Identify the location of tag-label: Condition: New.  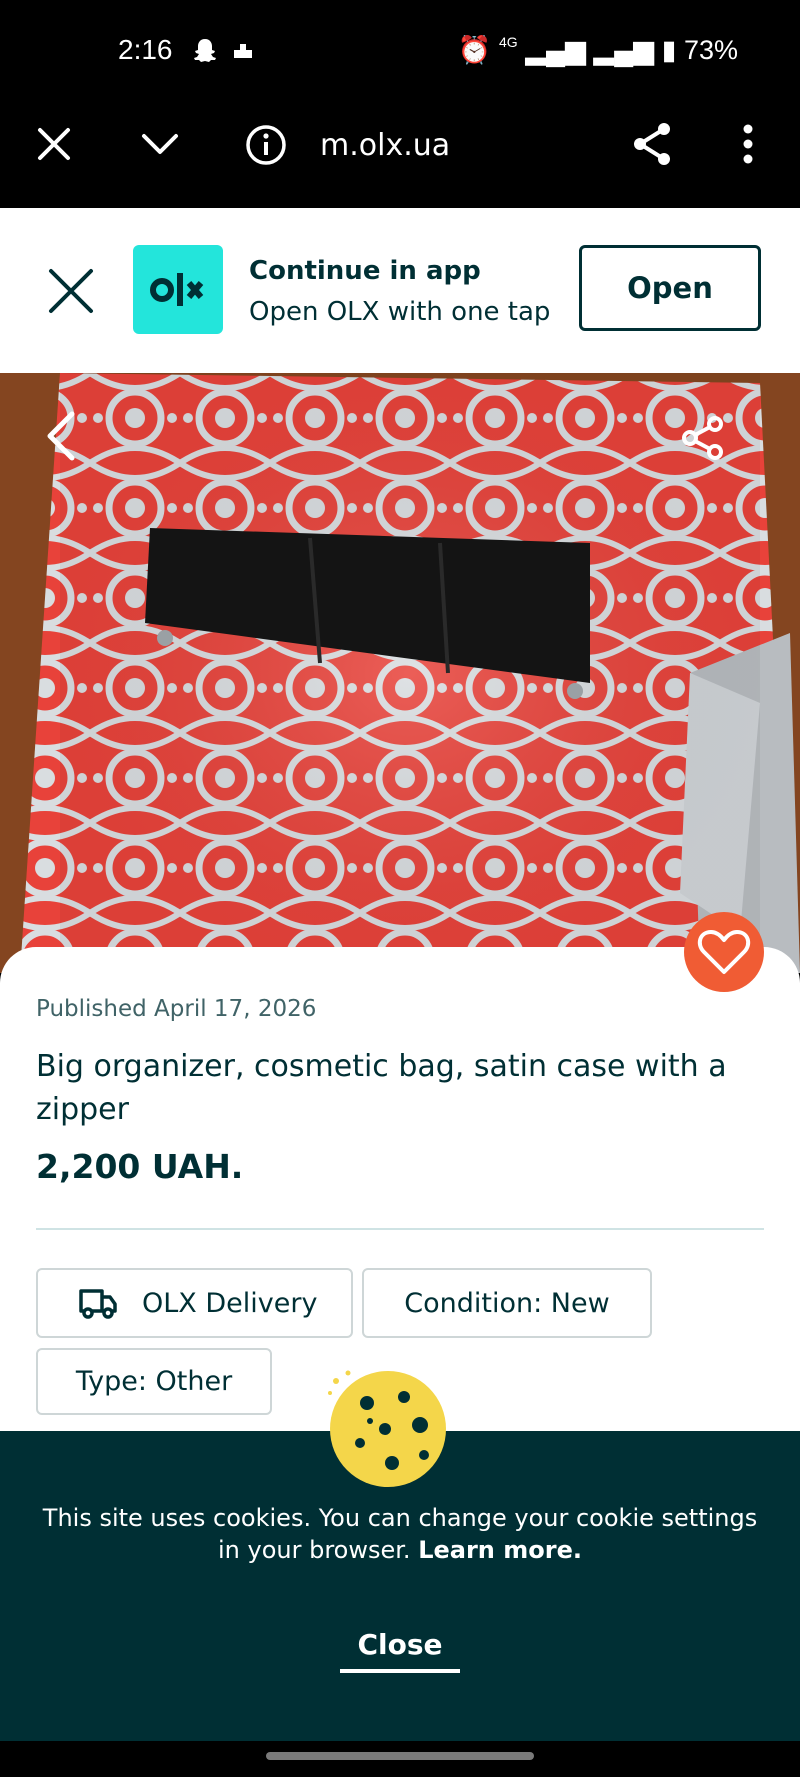
(507, 1303).